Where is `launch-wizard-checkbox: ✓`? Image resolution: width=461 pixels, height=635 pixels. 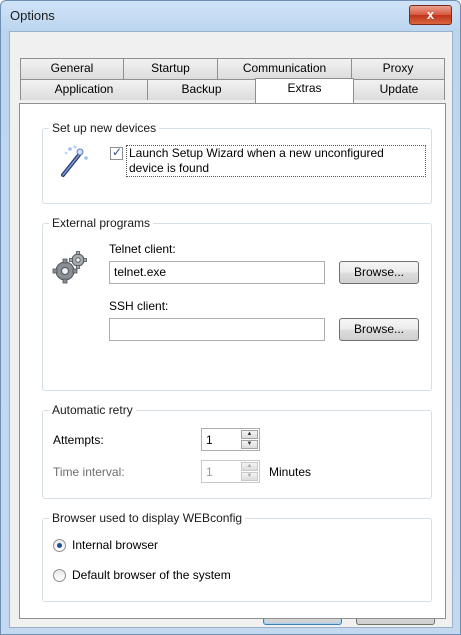 launch-wizard-checkbox: ✓ is located at coordinates (116, 152).